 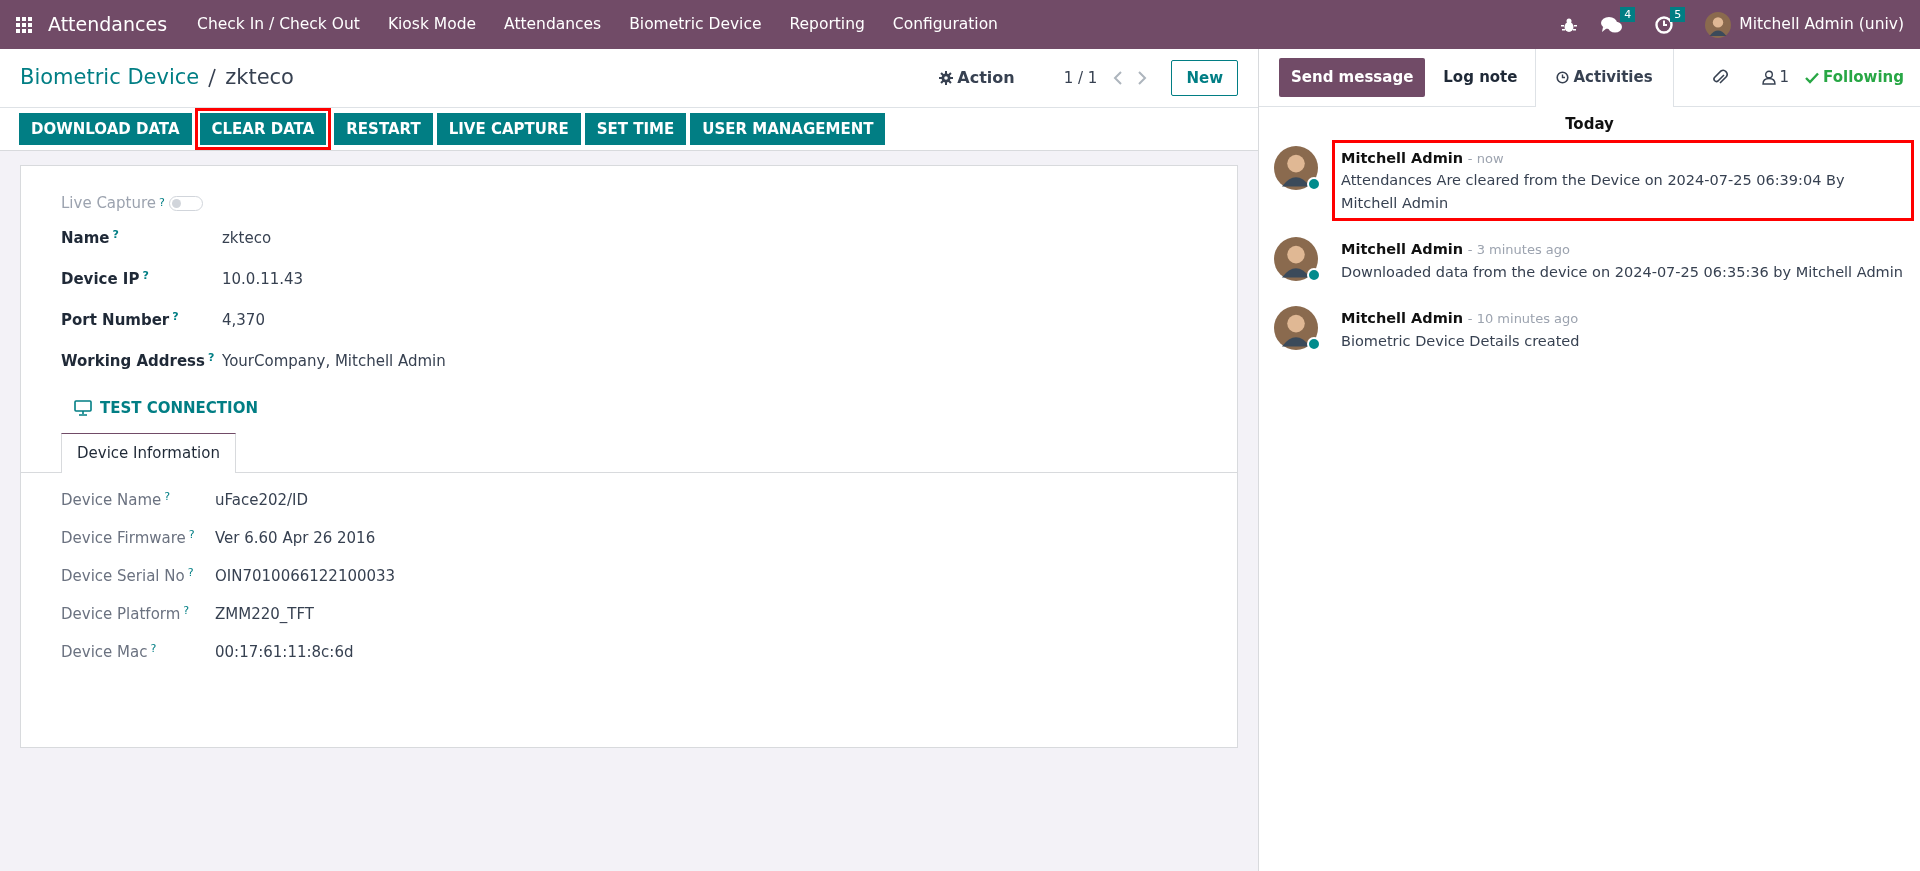 What do you see at coordinates (263, 279) in the screenshot?
I see `field-value: 10.0.11.43` at bounding box center [263, 279].